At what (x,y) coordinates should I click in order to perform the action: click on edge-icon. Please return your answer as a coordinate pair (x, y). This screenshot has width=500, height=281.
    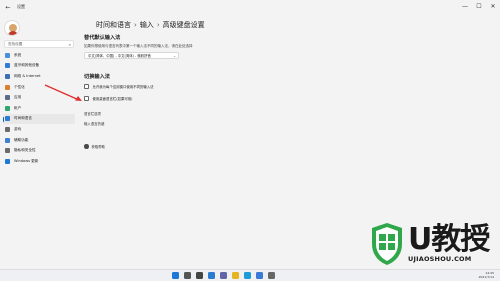
    Looking at the image, I should click on (247, 275).